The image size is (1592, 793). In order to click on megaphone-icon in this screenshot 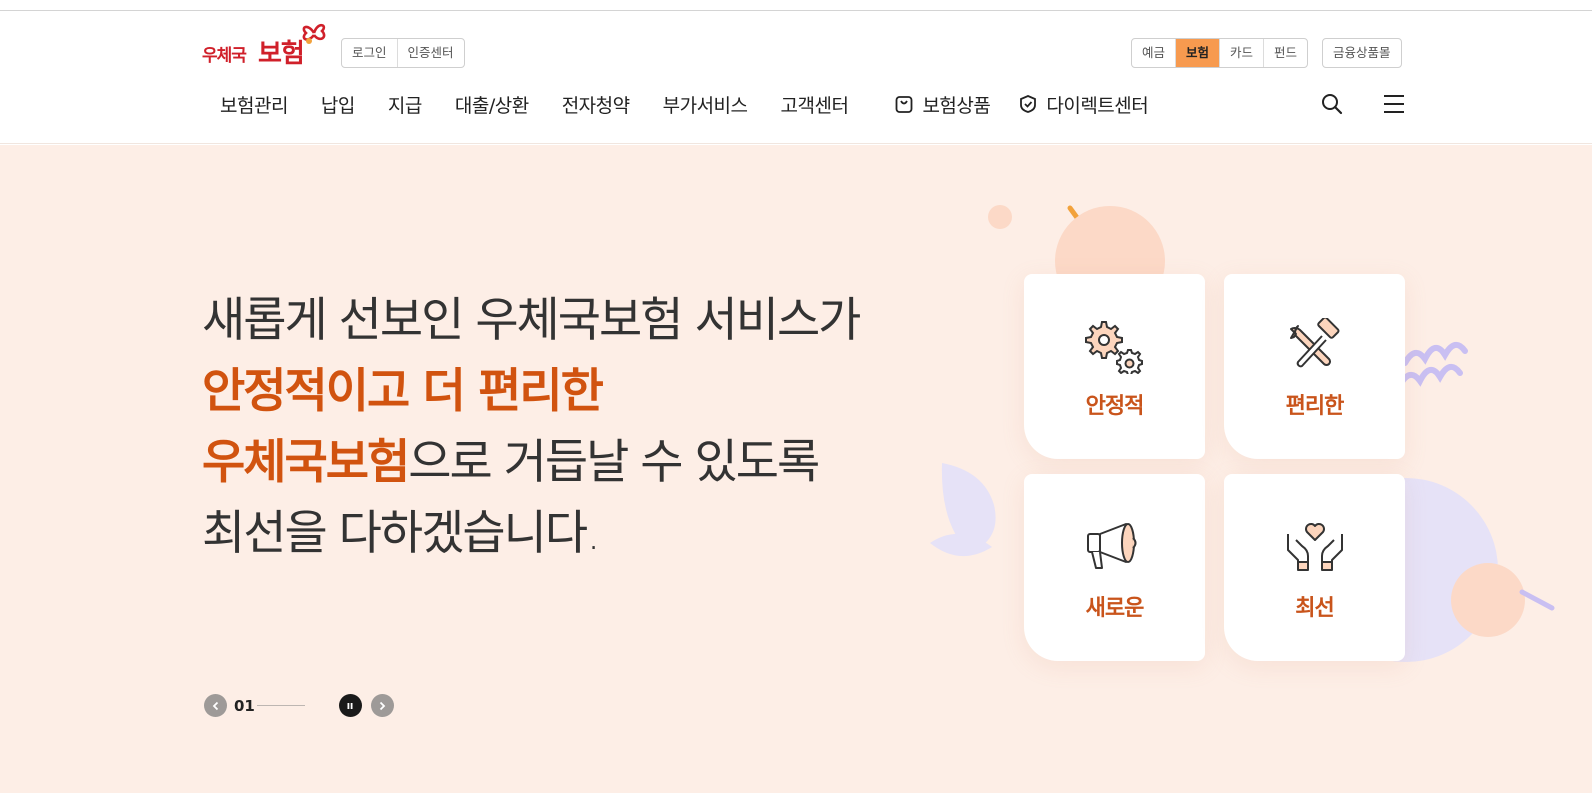, I will do `click(1111, 546)`.